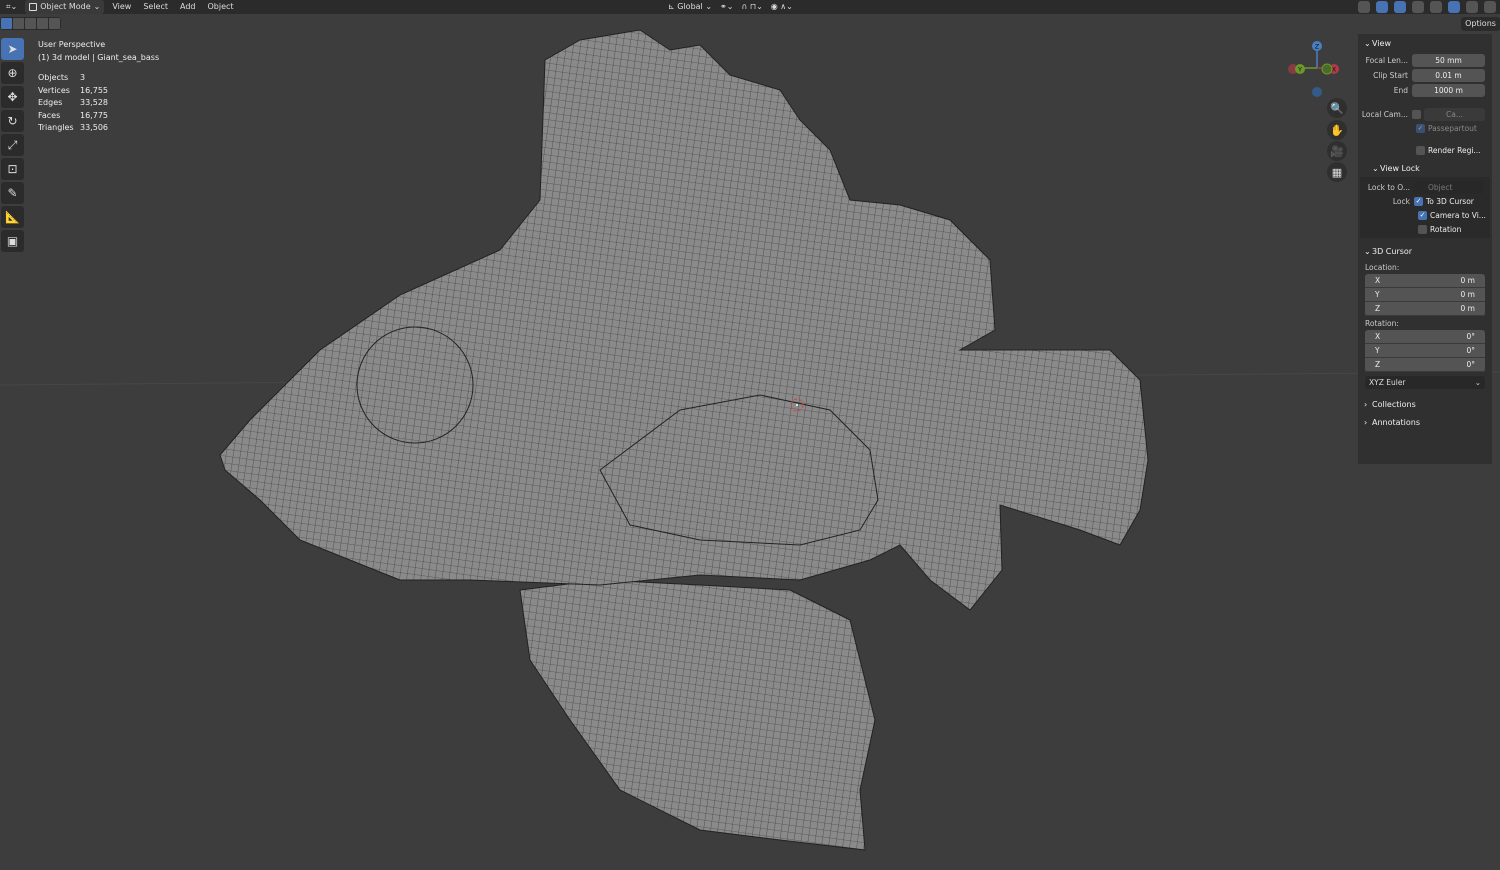 This screenshot has height=870, width=1500. I want to click on local-camera-checkbox, so click(1416, 114).